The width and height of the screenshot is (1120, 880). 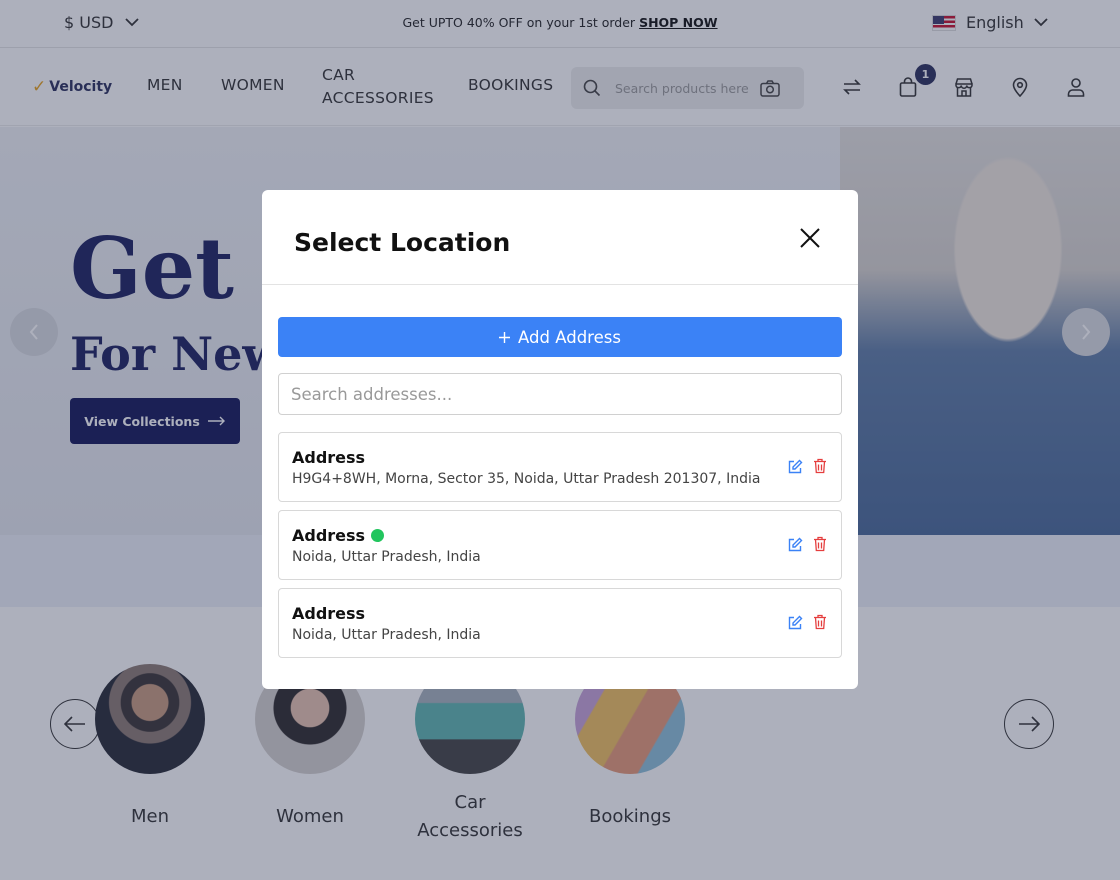 I want to click on plus-icon, so click(x=505, y=337).